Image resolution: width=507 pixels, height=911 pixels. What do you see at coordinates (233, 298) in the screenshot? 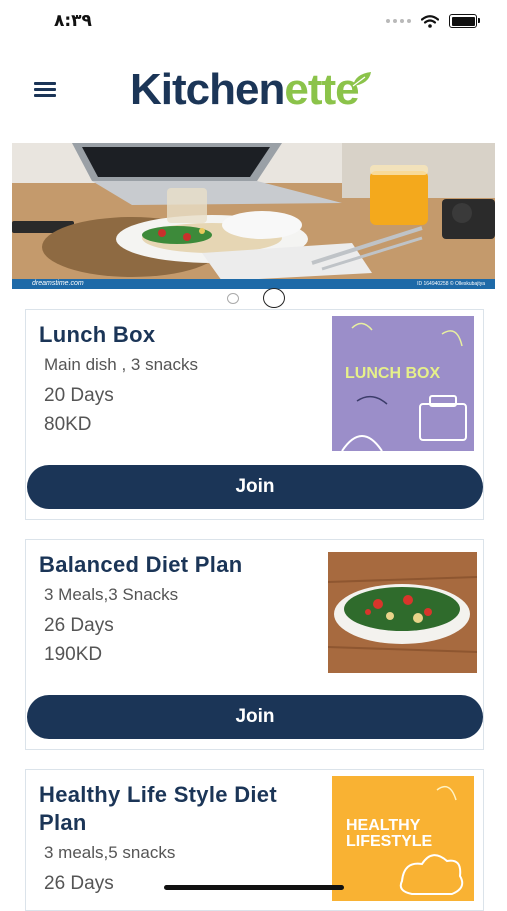
I see `pager-dot` at bounding box center [233, 298].